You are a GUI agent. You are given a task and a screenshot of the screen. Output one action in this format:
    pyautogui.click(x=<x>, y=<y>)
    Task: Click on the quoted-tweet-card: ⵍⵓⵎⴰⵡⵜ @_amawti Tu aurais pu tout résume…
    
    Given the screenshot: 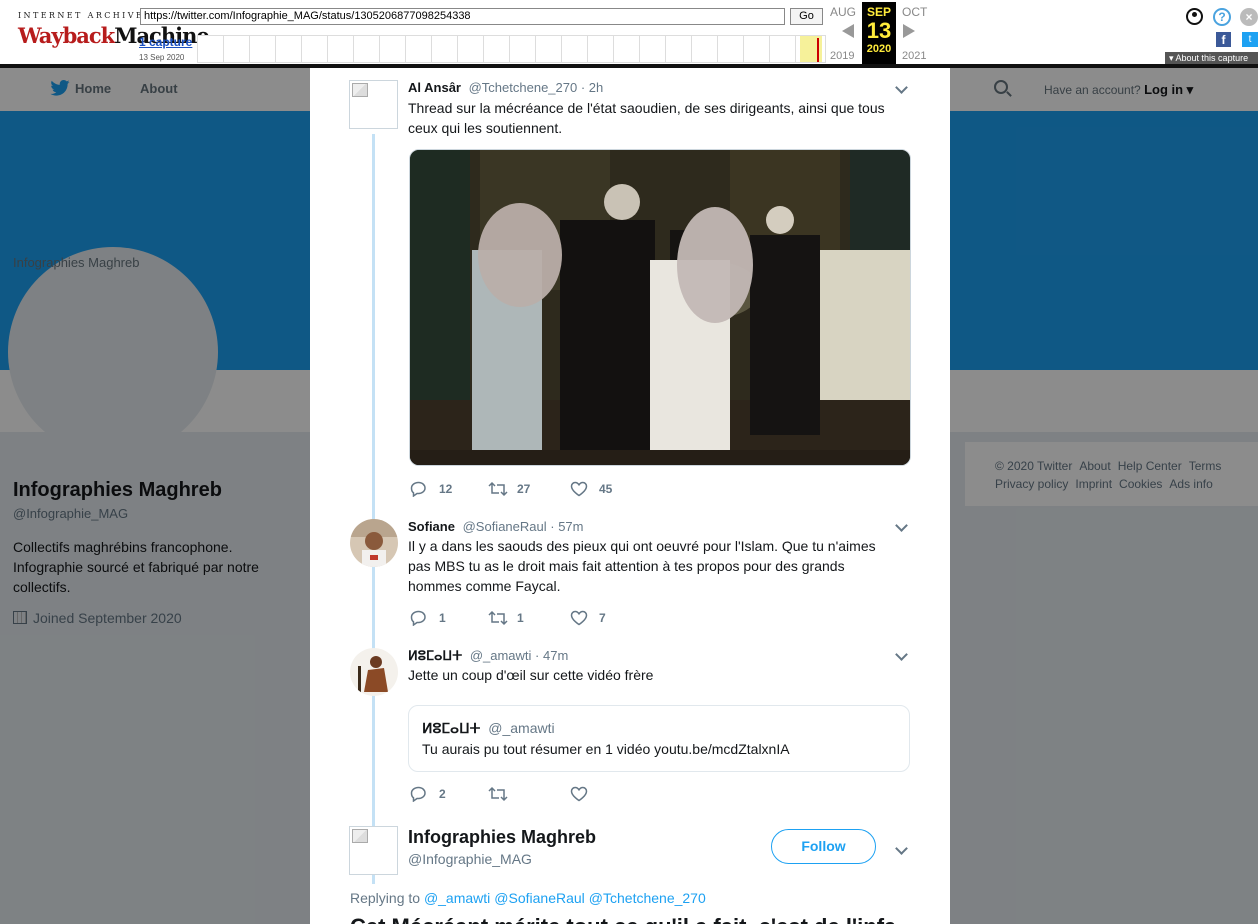 What is the action you would take?
    pyautogui.click(x=659, y=738)
    